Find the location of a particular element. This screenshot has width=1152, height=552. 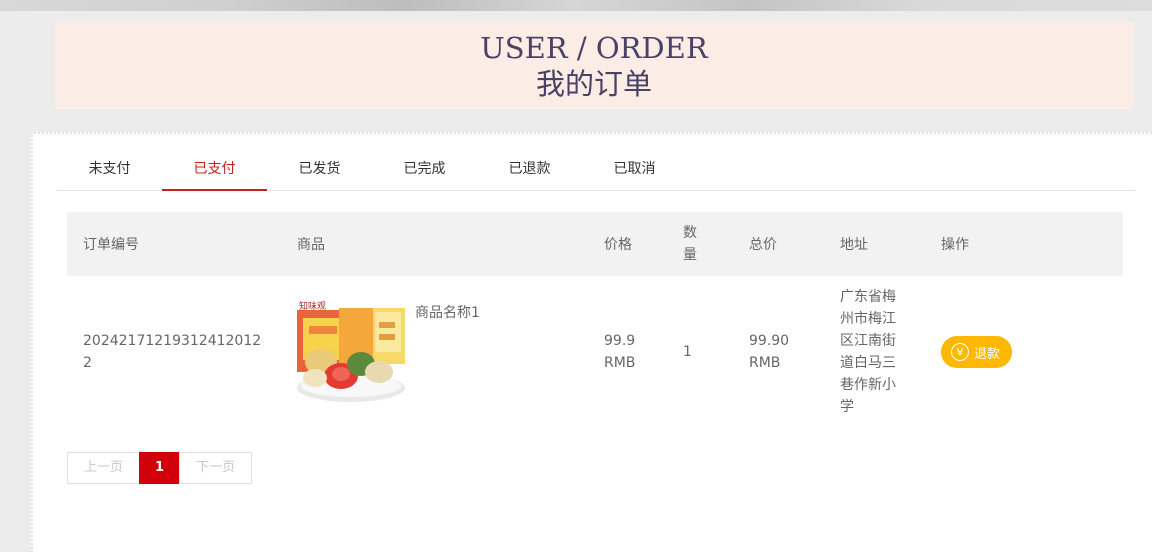

header-total: 总价 is located at coordinates (763, 245).